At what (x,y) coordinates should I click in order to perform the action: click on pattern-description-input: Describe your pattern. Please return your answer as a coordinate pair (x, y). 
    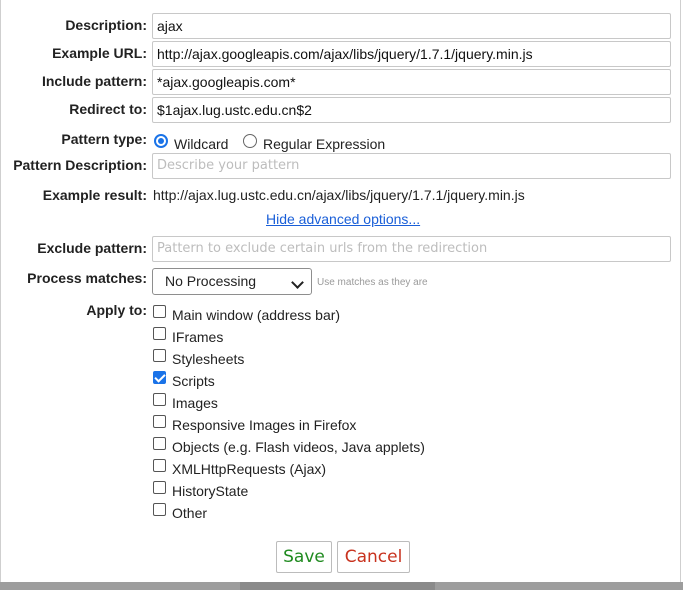
    Looking at the image, I should click on (411, 166).